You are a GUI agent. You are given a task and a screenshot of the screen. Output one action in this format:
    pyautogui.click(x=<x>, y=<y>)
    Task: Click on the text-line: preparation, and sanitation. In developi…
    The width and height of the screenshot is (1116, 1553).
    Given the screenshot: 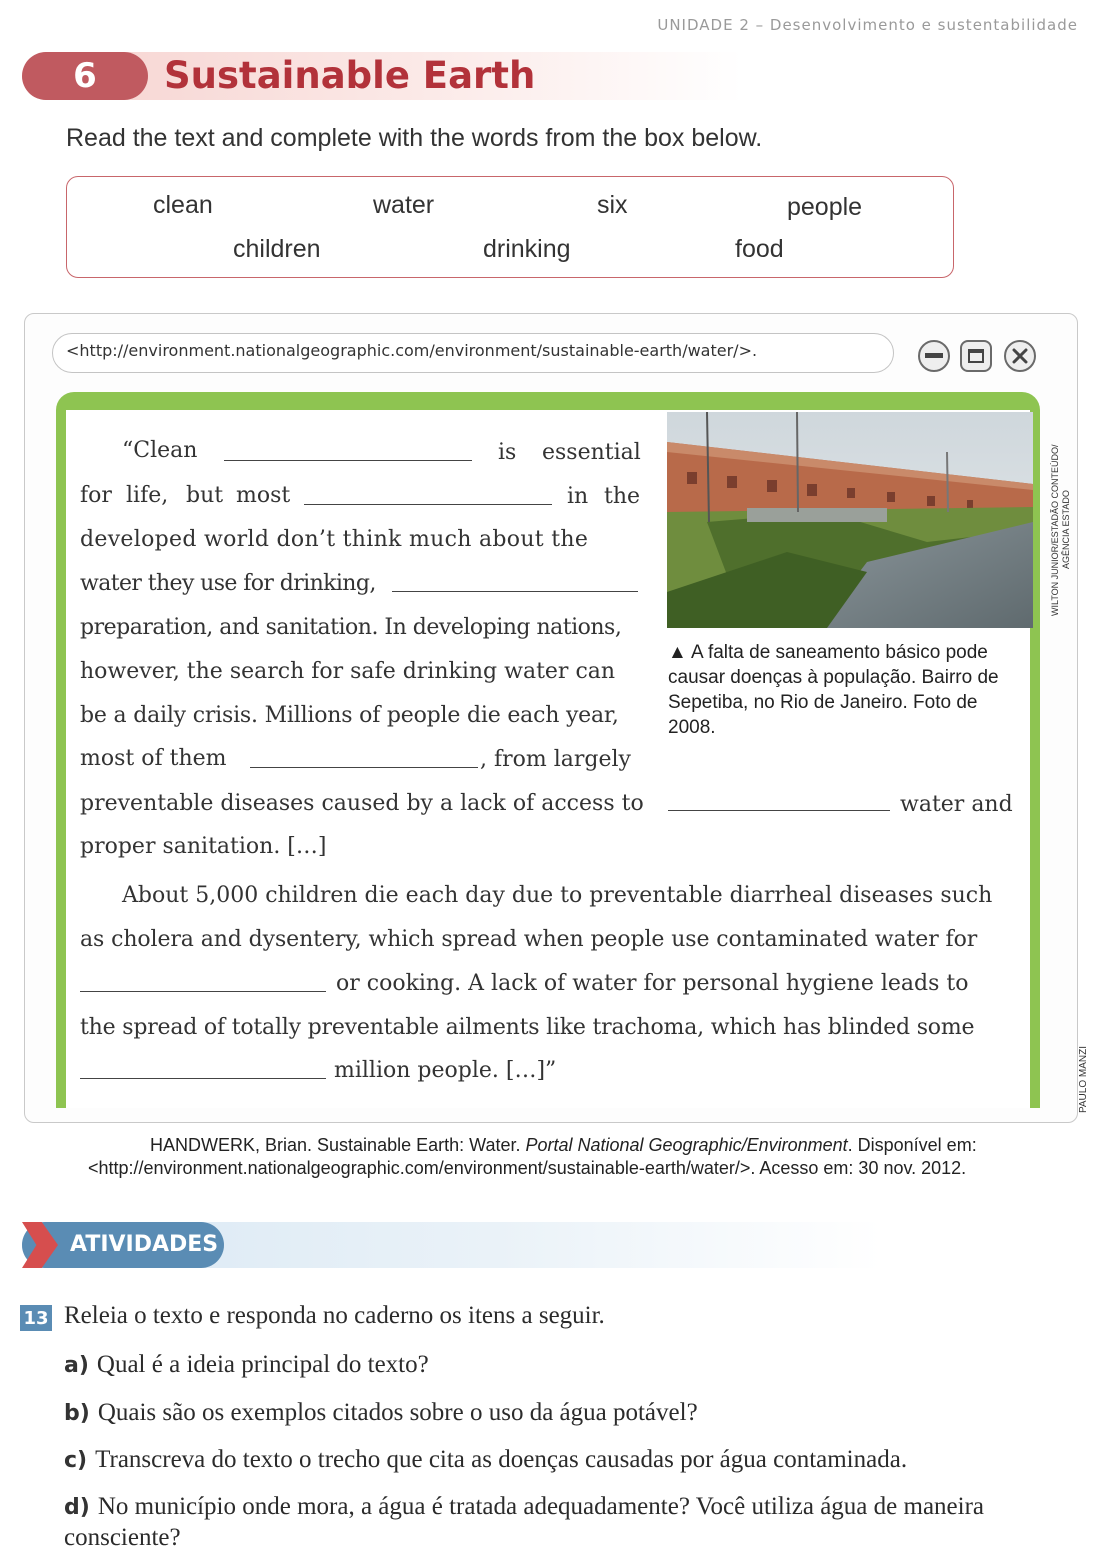 What is the action you would take?
    pyautogui.click(x=351, y=627)
    